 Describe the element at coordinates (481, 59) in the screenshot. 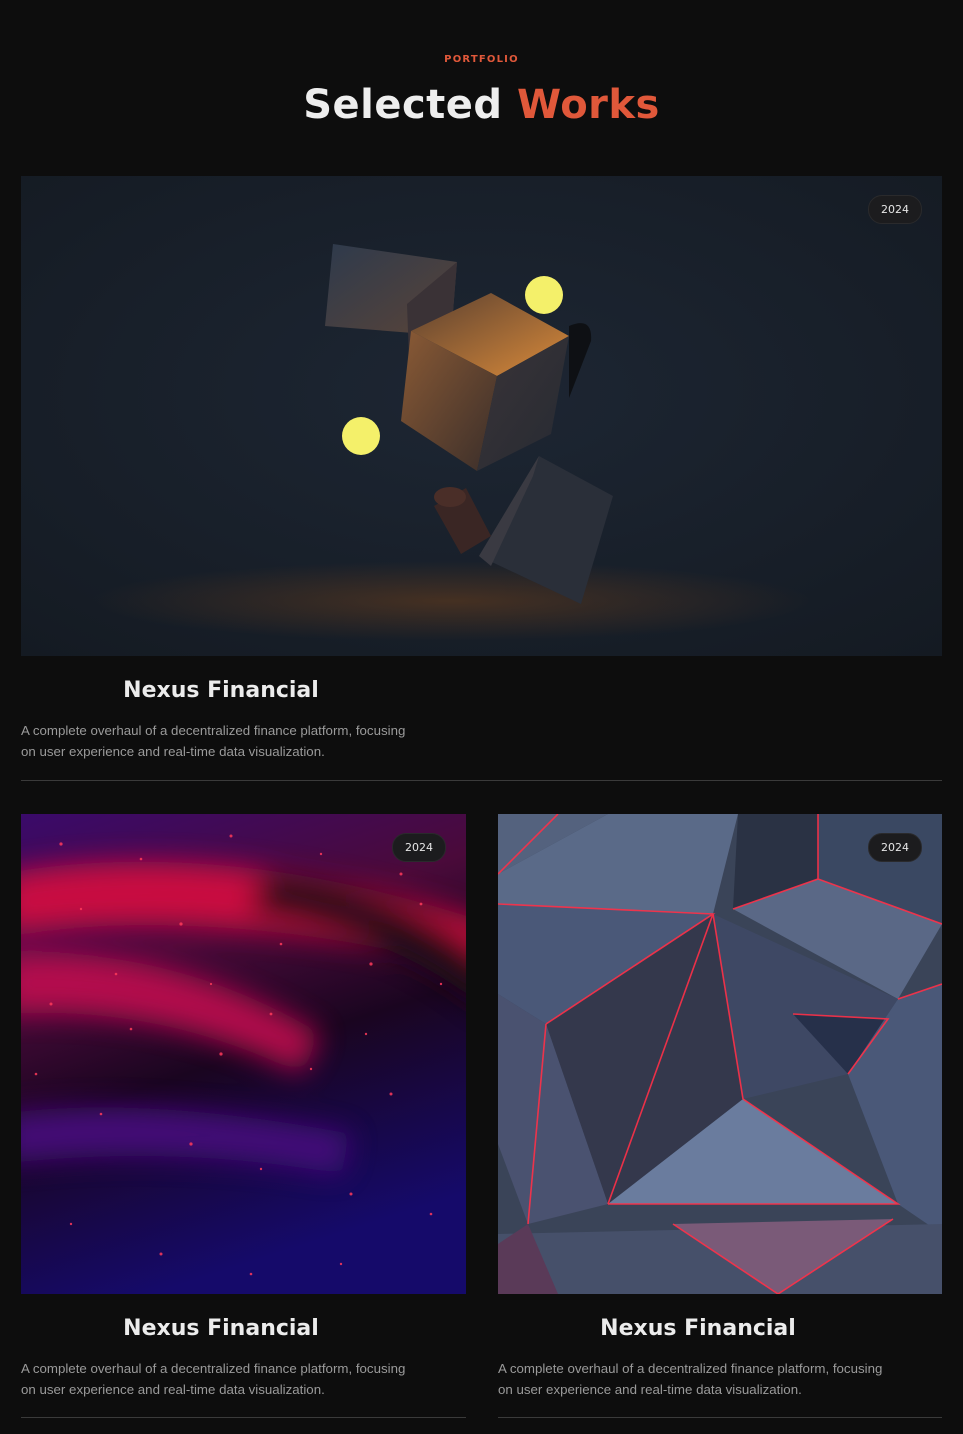

I see `section-eyebrow: PORTFOLIO` at that location.